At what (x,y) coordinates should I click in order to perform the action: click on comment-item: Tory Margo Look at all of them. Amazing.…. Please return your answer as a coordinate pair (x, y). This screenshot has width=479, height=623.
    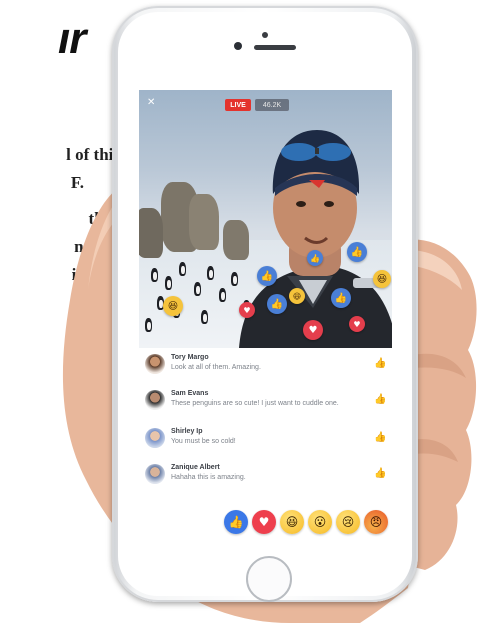
    Looking at the image, I should click on (265, 368).